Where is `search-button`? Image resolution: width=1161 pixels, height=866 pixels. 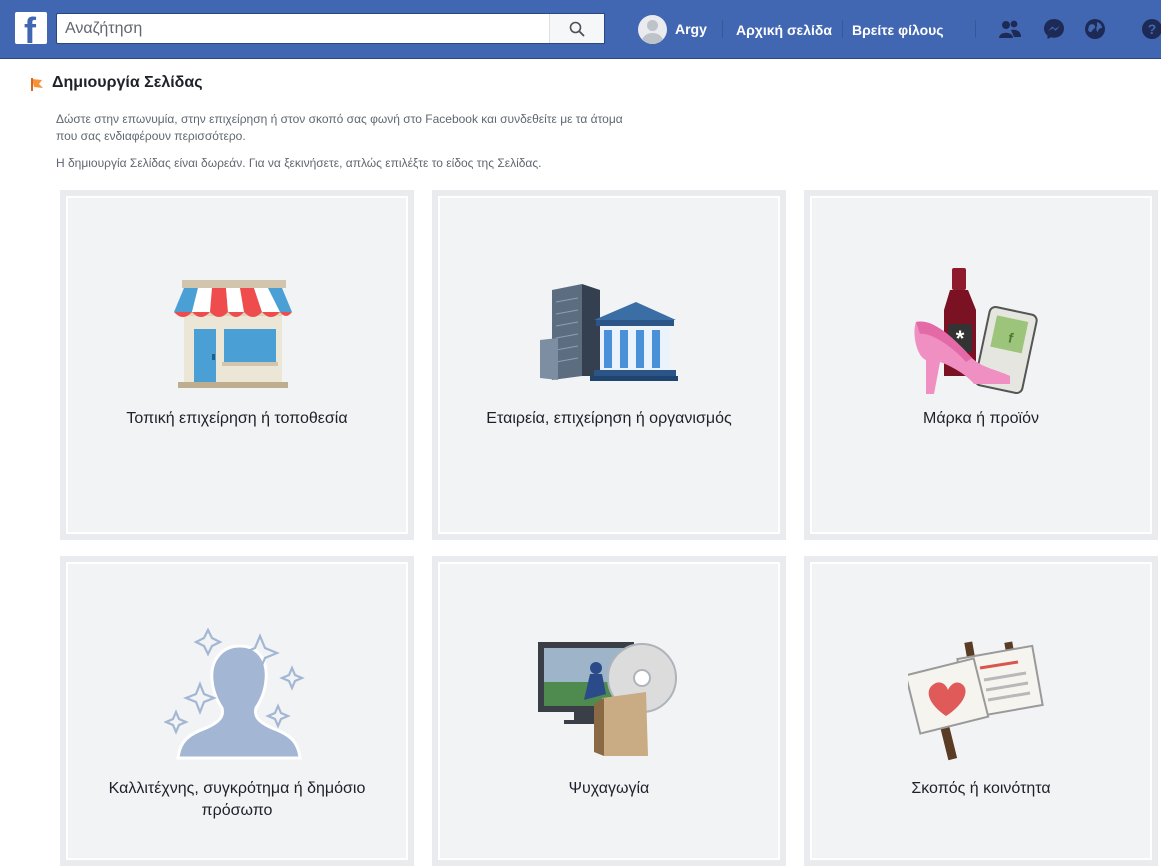 search-button is located at coordinates (576, 28).